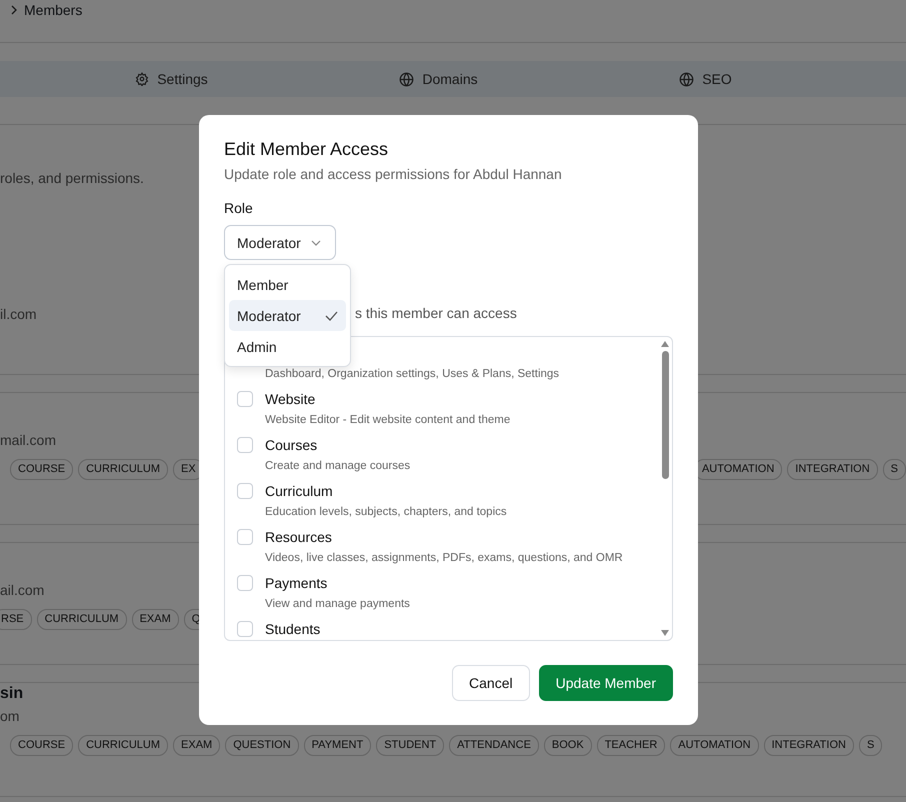  I want to click on permission-description: Website Editor - Edit website content and theme, so click(387, 420).